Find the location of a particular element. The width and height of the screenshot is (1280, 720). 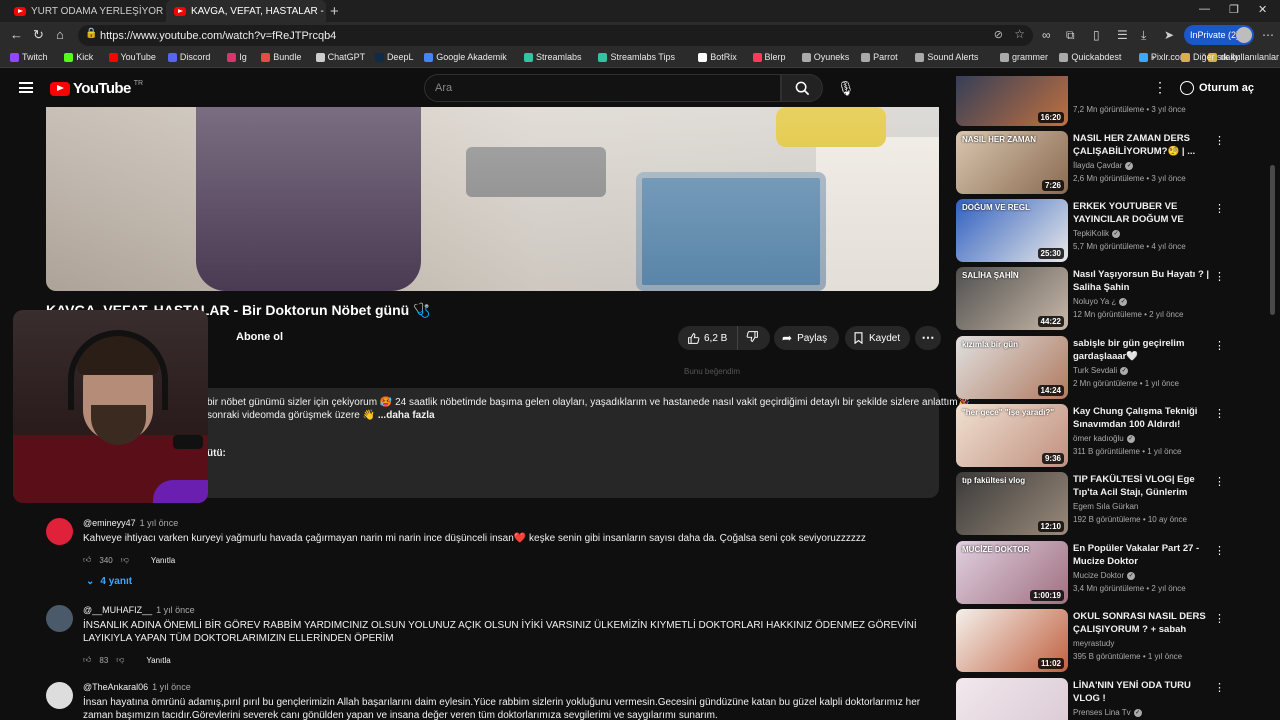

favorite-star-icon: ☆ is located at coordinates (1019, 34).